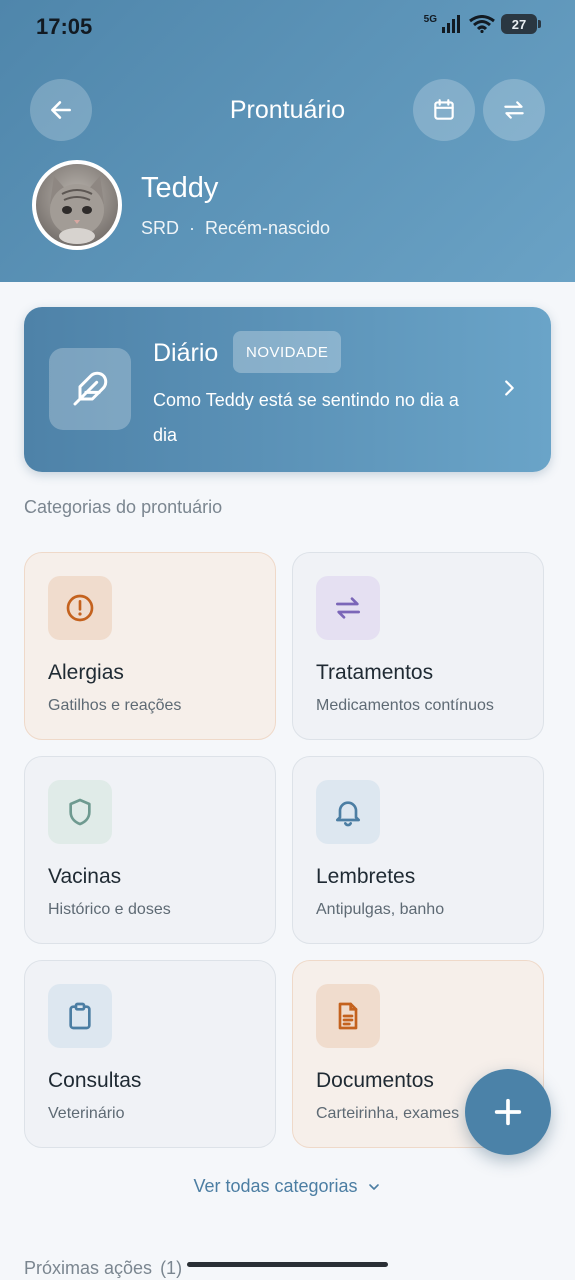 Image resolution: width=575 pixels, height=1280 pixels. I want to click on plus-icon, so click(508, 1112).